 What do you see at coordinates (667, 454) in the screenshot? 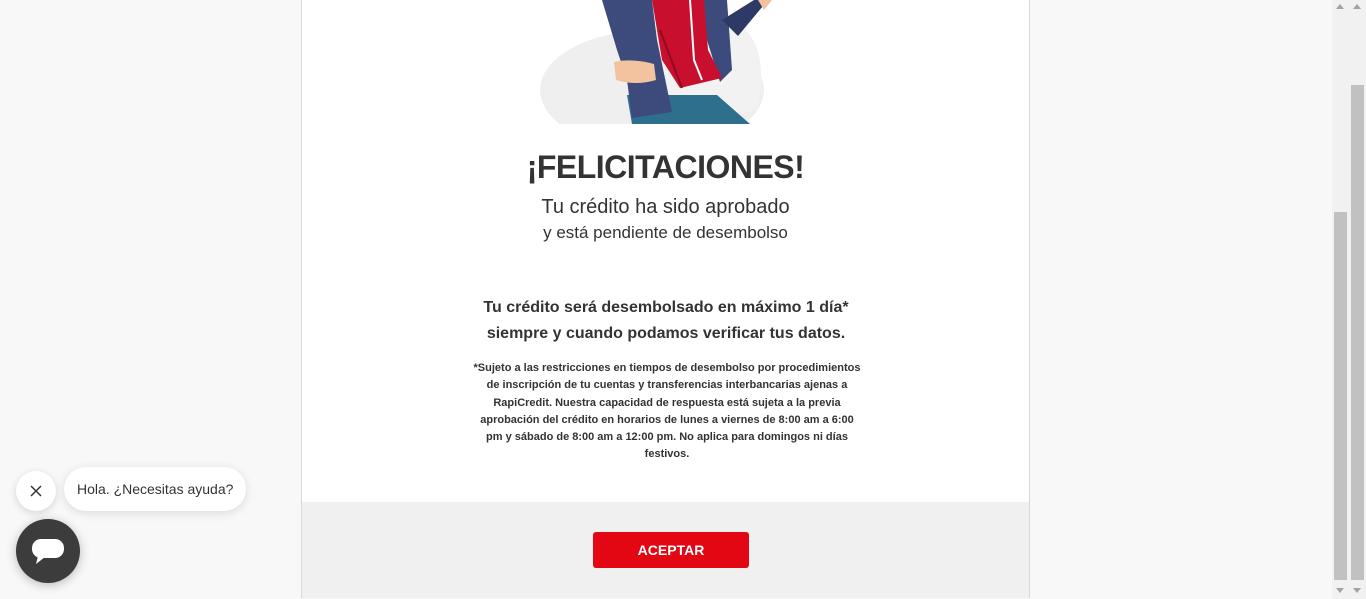
I see `note-line: festivos.` at bounding box center [667, 454].